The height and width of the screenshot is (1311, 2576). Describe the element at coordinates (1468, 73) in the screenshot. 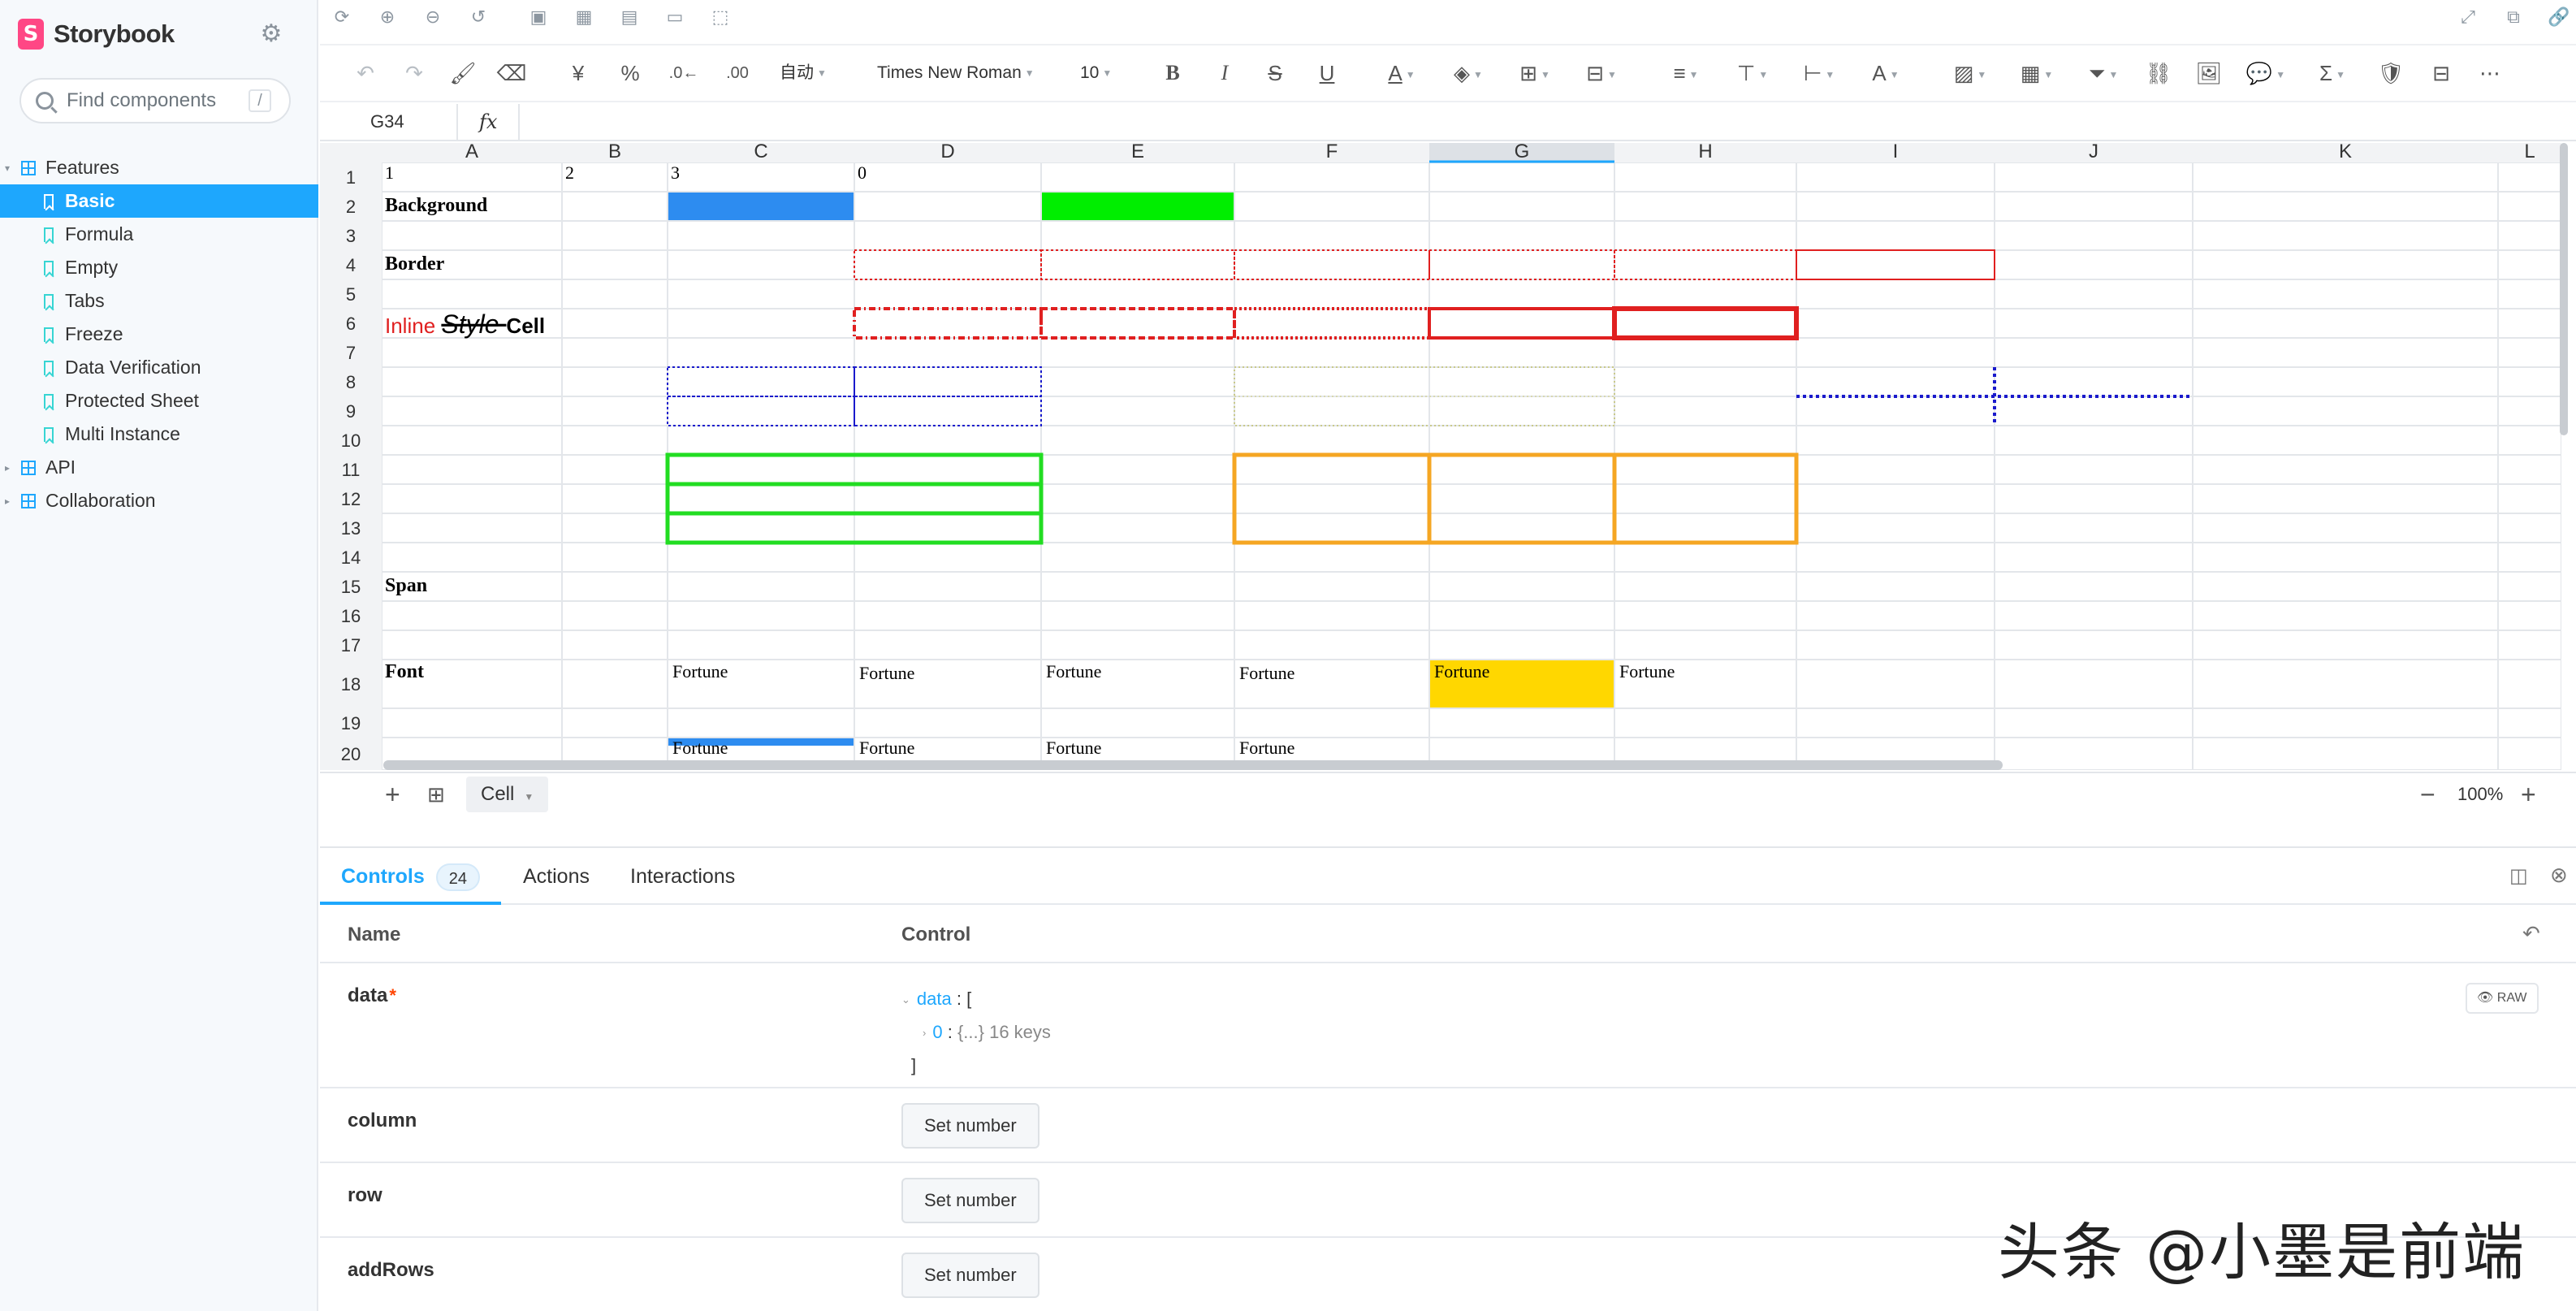

I see `fill-color-icon: ◈ ▼` at that location.